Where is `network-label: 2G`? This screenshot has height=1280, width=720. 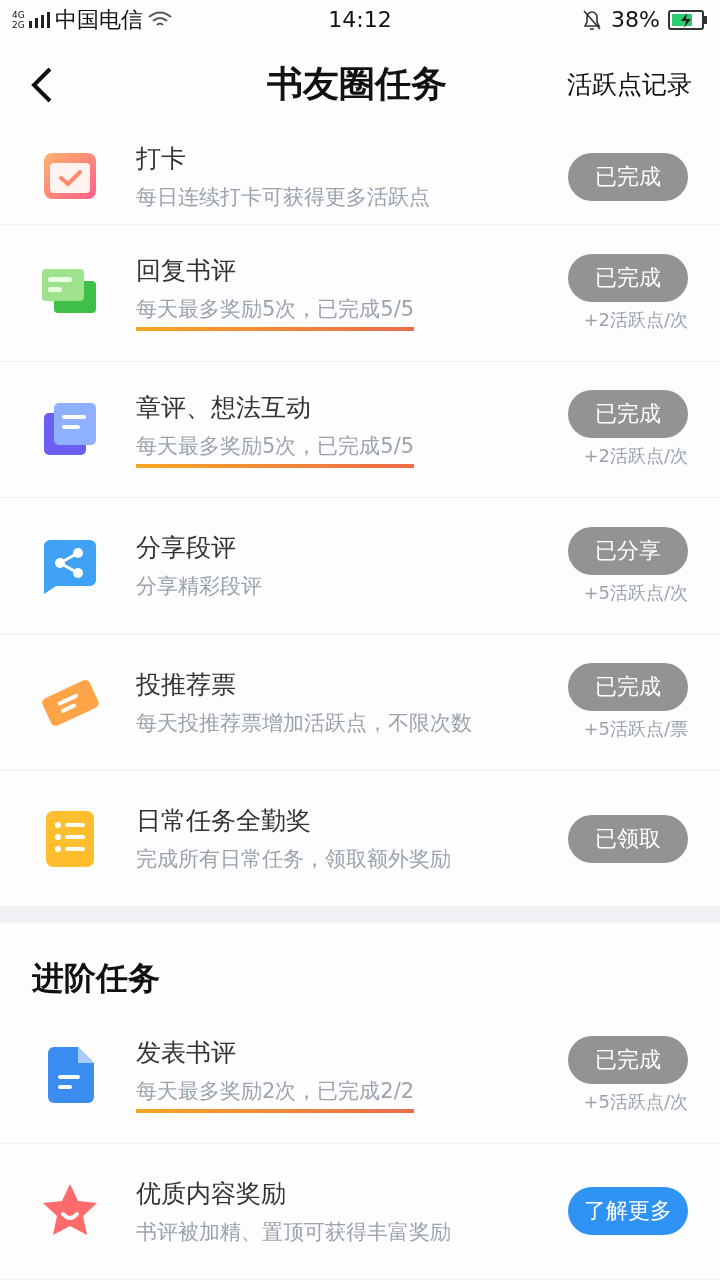
network-label: 2G is located at coordinates (18, 24).